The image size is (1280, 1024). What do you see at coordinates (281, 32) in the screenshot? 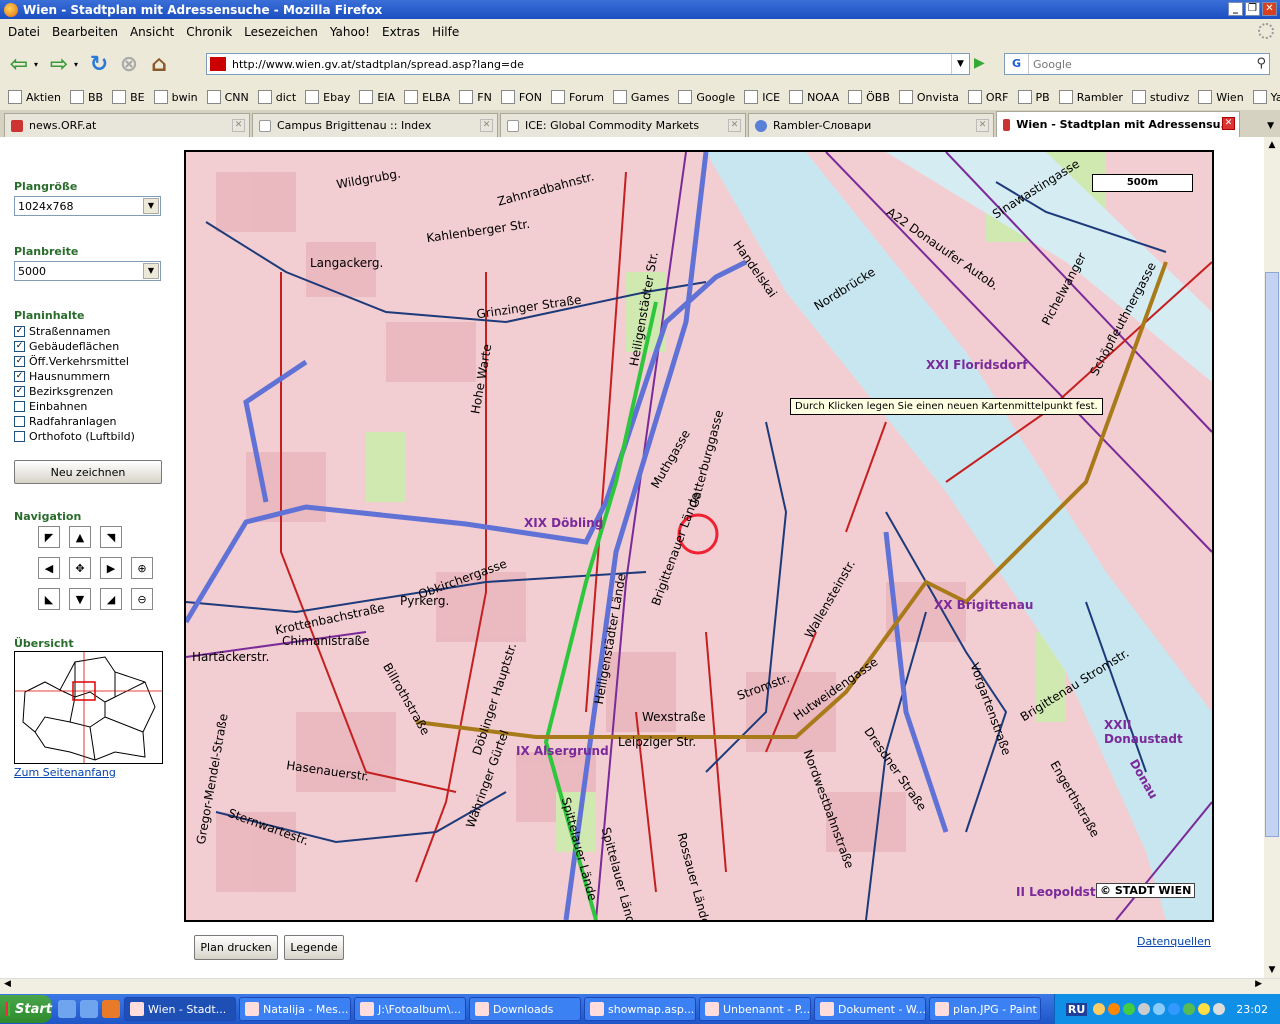
I see `menu-lesezeichen: Lesezeichen` at bounding box center [281, 32].